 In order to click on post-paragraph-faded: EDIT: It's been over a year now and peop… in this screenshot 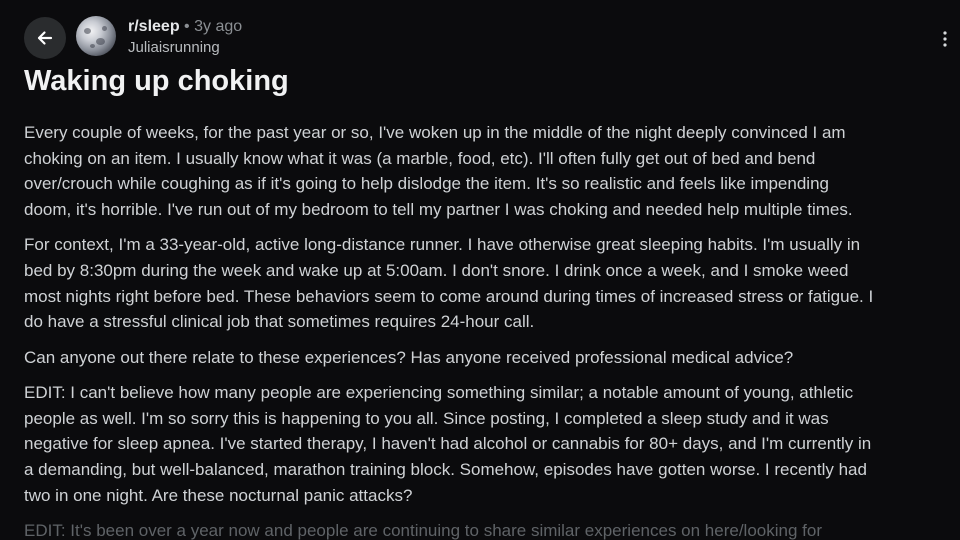, I will do `click(492, 529)`.